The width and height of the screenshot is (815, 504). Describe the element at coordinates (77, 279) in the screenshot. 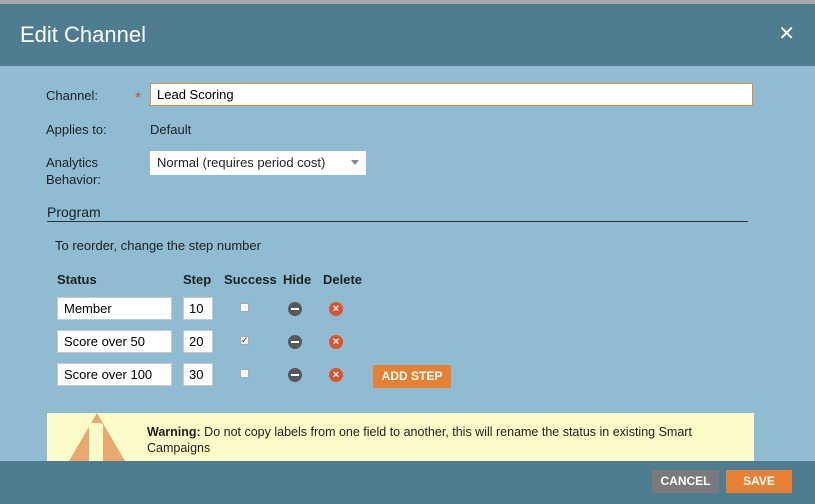

I see `status-header: Status` at that location.